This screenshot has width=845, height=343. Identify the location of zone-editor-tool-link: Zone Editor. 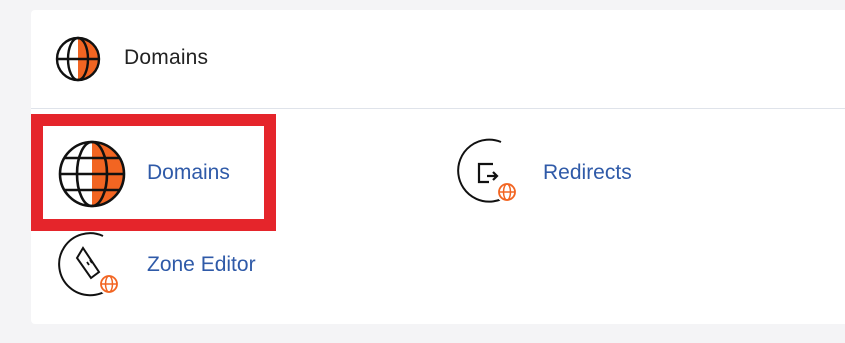
(183, 265).